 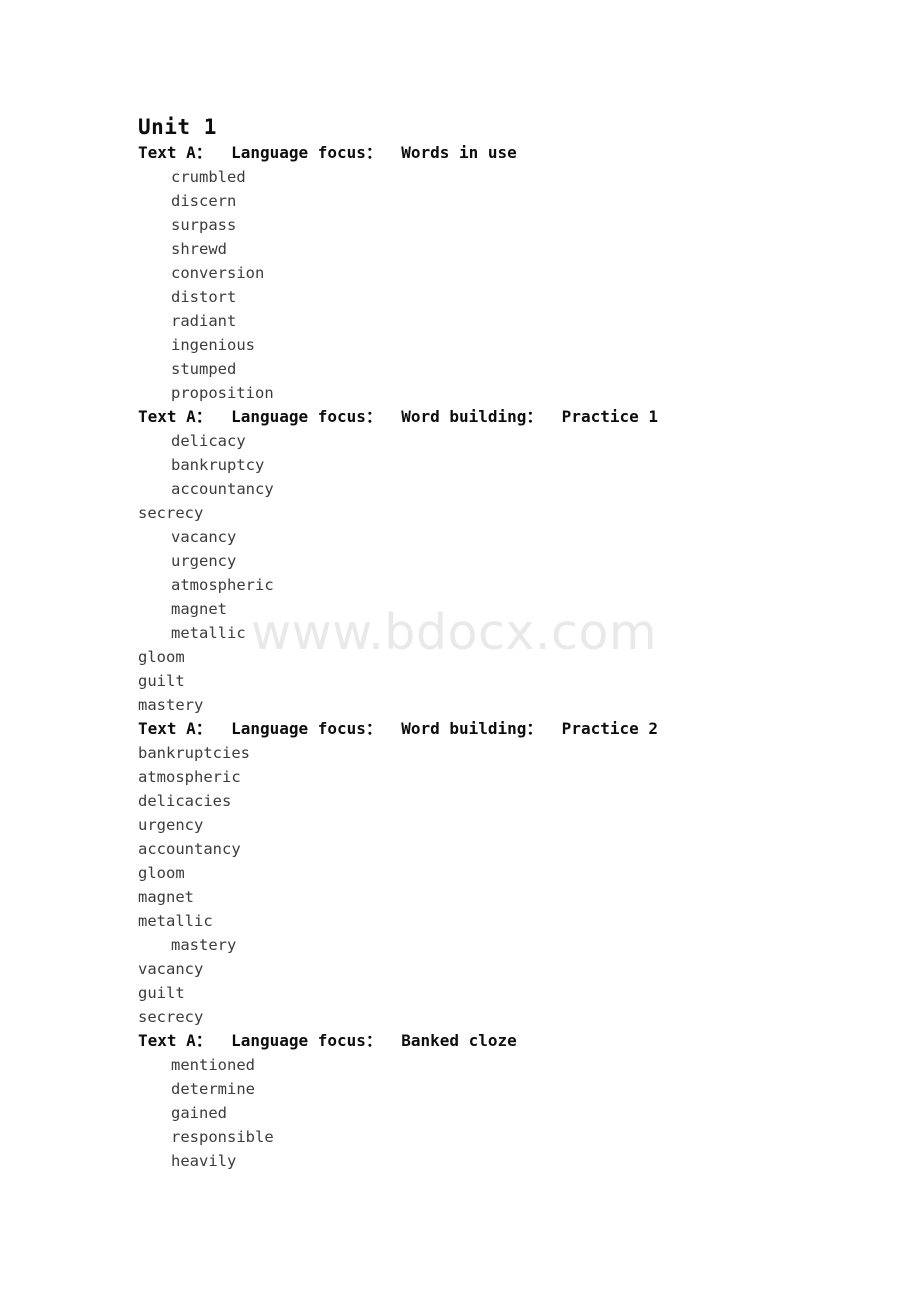 What do you see at coordinates (327, 152) in the screenshot?
I see `section-heading: Text A： Language focus： Words in use` at bounding box center [327, 152].